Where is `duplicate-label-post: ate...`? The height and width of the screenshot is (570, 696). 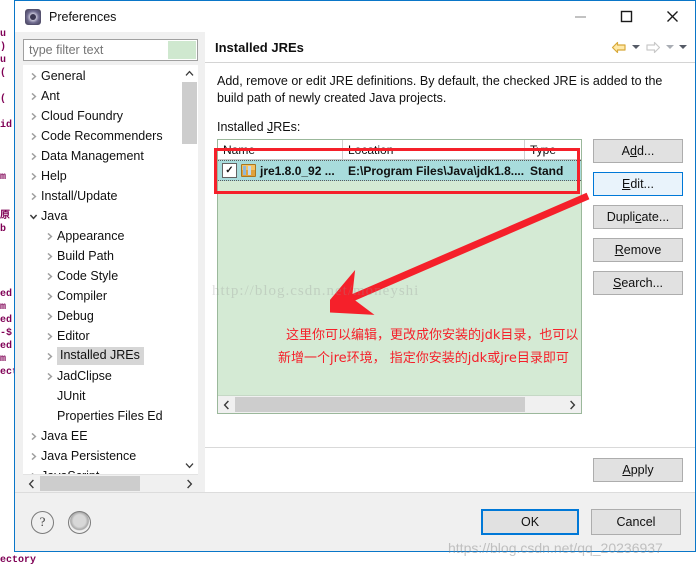
duplicate-label-post: ate... is located at coordinates (655, 217).